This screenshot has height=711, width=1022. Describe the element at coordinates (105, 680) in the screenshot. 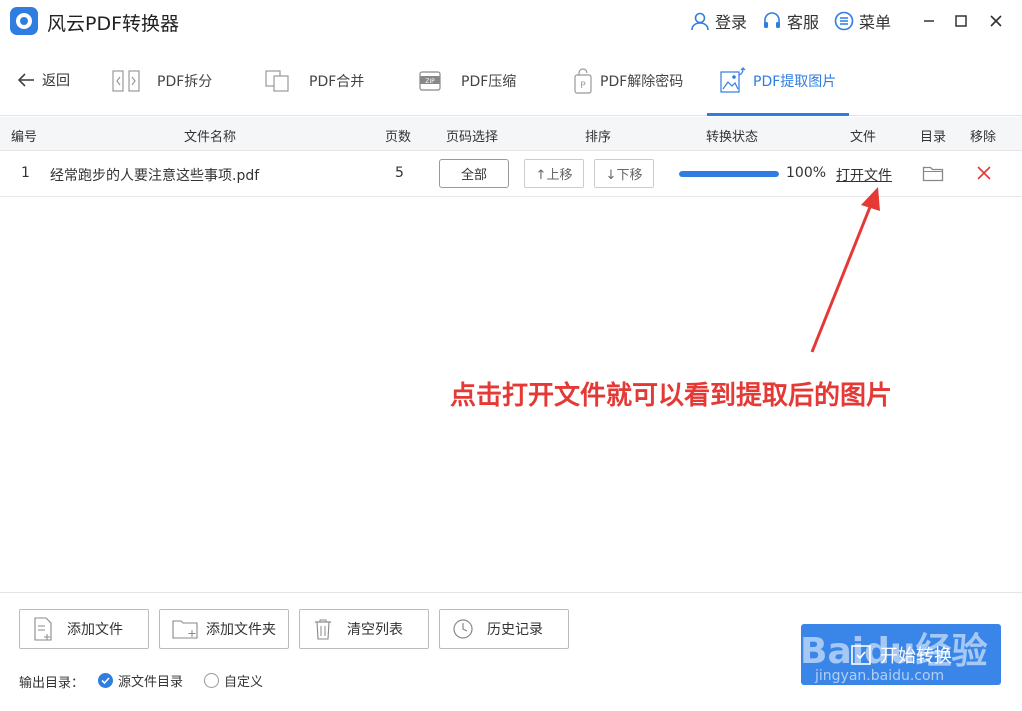

I see `radio-checked-icon` at that location.